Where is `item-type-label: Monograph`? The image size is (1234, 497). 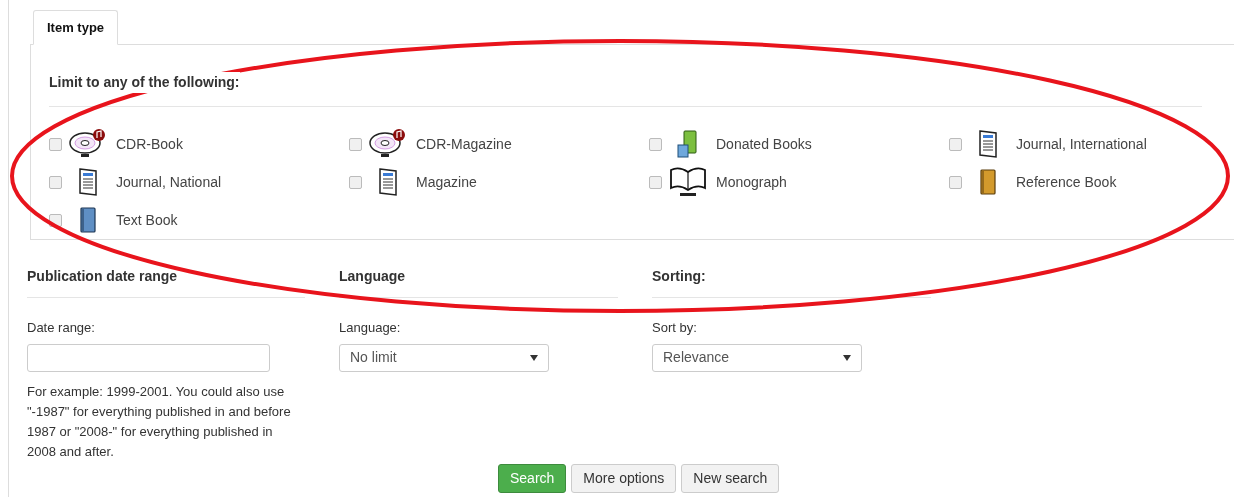 item-type-label: Monograph is located at coordinates (751, 182).